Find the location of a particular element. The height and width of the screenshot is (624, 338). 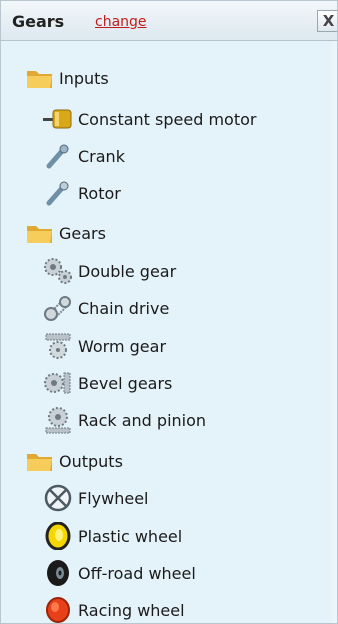

crank-icon is located at coordinates (58, 156).